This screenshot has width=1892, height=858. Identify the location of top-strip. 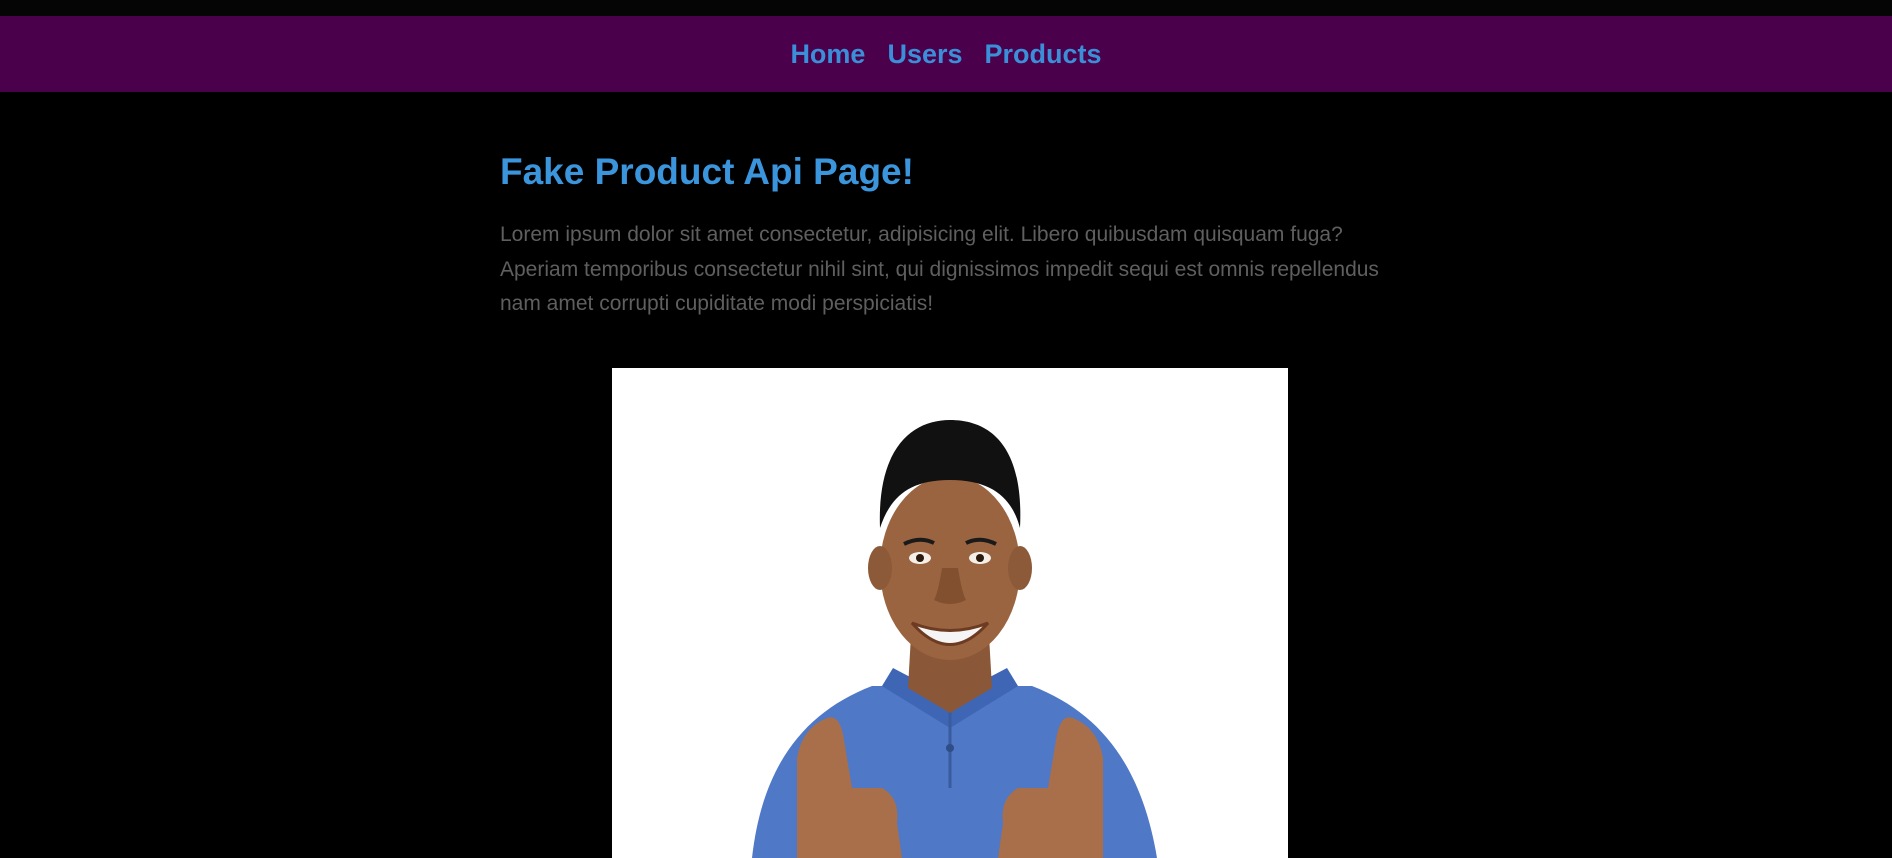
(946, 8).